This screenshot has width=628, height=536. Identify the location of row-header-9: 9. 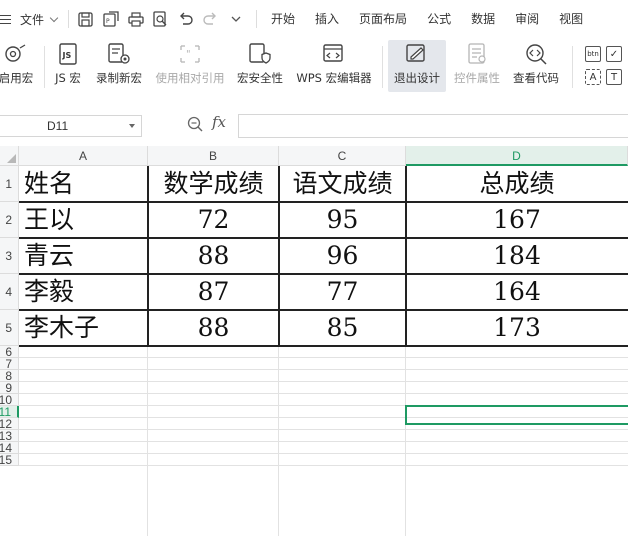
(9, 388).